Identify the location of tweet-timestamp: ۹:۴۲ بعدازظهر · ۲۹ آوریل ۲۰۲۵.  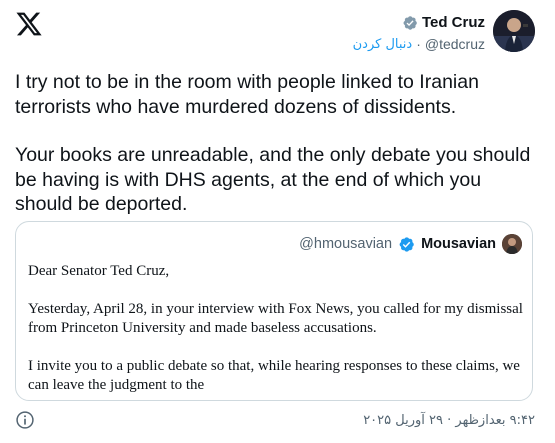
(449, 420).